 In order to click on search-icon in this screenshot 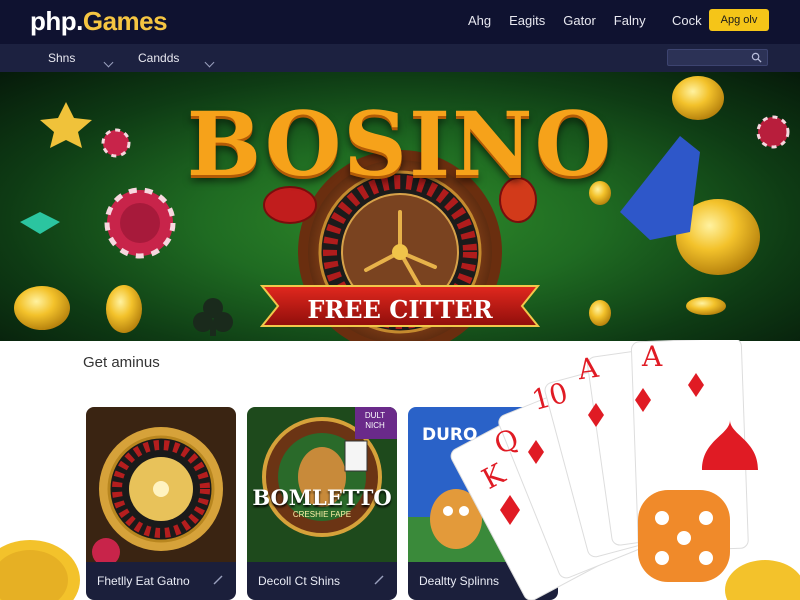, I will do `click(756, 57)`.